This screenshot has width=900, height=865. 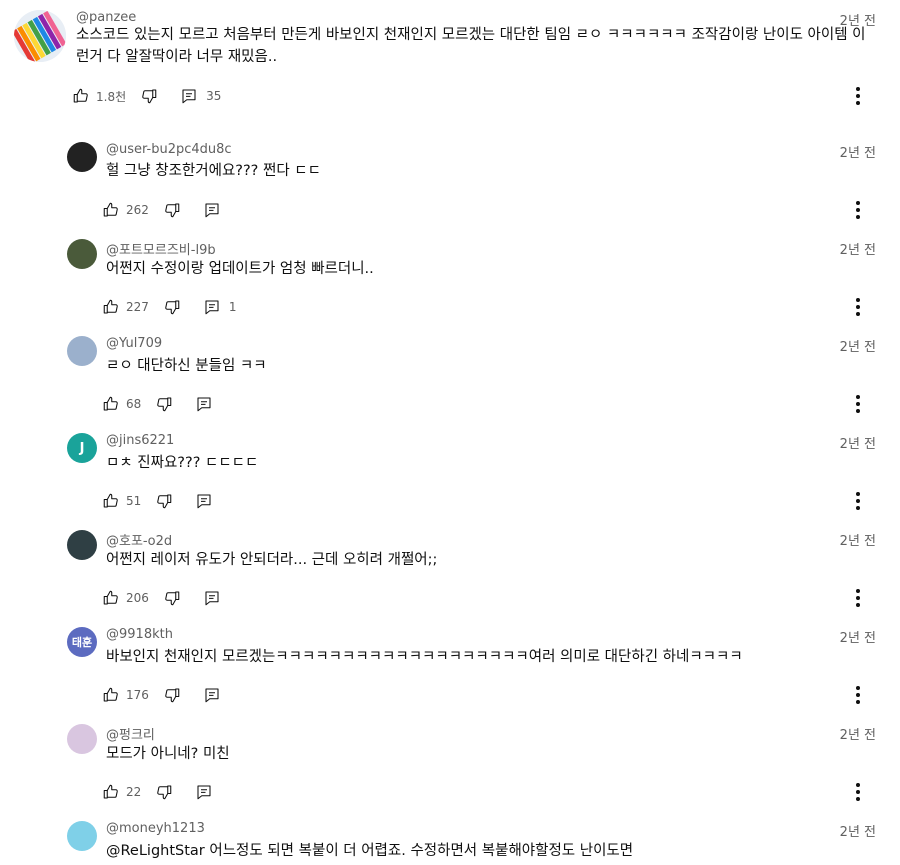 What do you see at coordinates (213, 171) in the screenshot?
I see `comment-text: 헐 그냥 창조한거에요??? 쩐다 ㄷㄷ` at bounding box center [213, 171].